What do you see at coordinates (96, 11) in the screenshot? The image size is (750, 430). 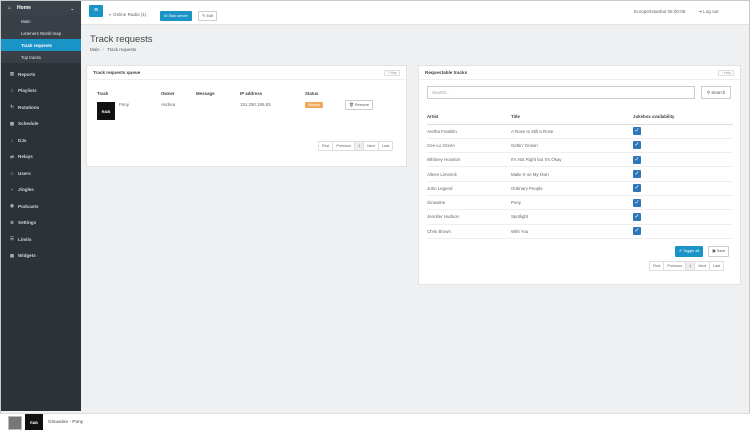 I see `menu-toggle-button: ≡` at bounding box center [96, 11].